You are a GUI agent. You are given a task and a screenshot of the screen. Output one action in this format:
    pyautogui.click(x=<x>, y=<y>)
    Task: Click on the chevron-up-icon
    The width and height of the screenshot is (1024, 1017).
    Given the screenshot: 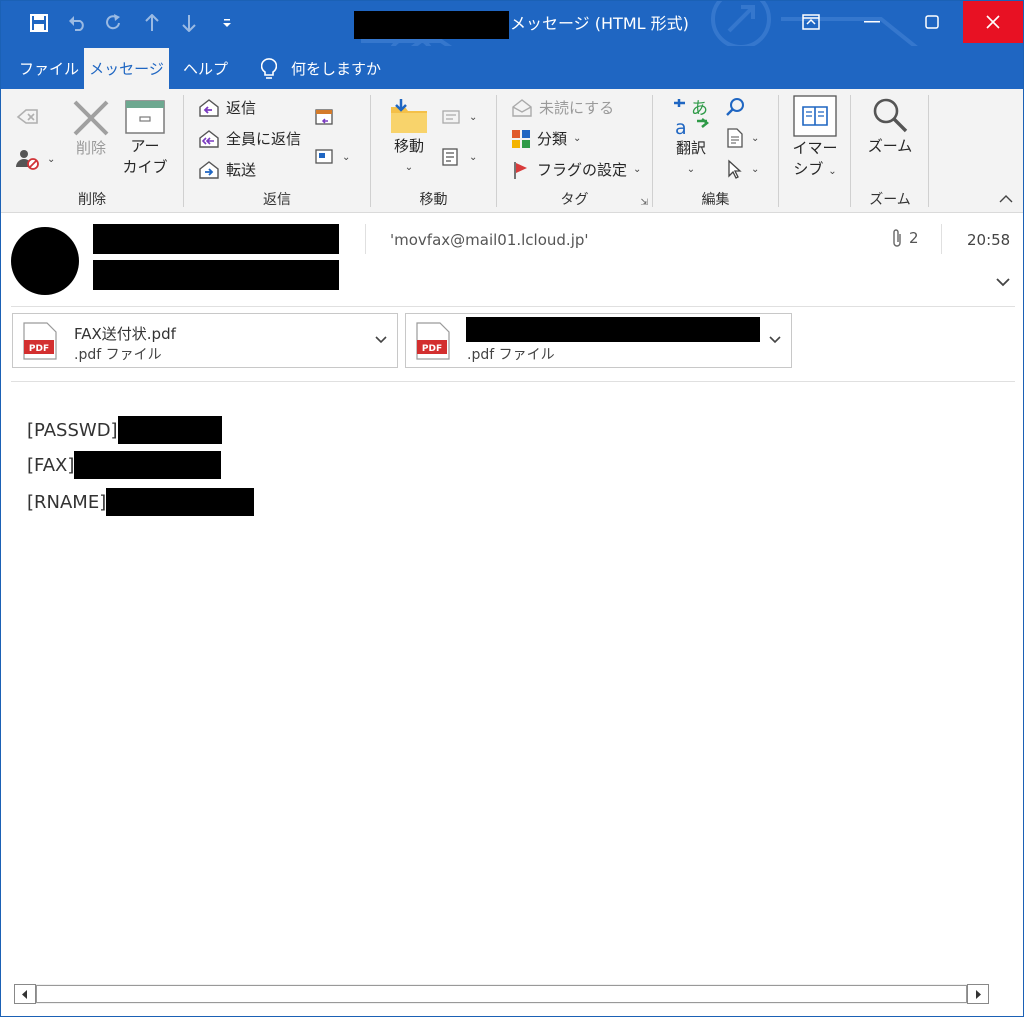 What is the action you would take?
    pyautogui.click(x=1006, y=199)
    